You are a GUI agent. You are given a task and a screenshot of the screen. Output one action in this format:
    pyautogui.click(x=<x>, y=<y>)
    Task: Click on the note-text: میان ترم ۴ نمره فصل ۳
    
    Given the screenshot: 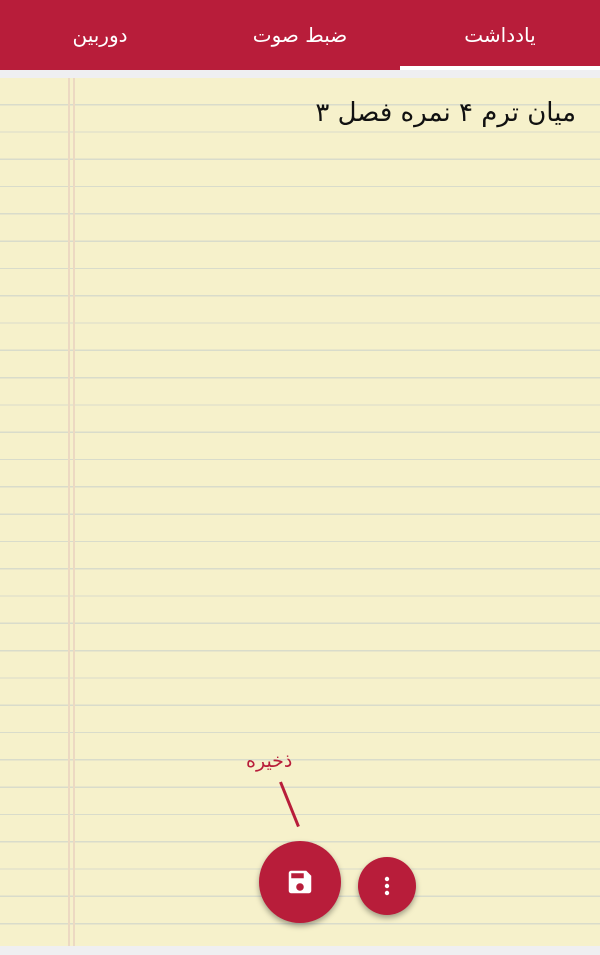 What is the action you would take?
    pyautogui.click(x=306, y=113)
    